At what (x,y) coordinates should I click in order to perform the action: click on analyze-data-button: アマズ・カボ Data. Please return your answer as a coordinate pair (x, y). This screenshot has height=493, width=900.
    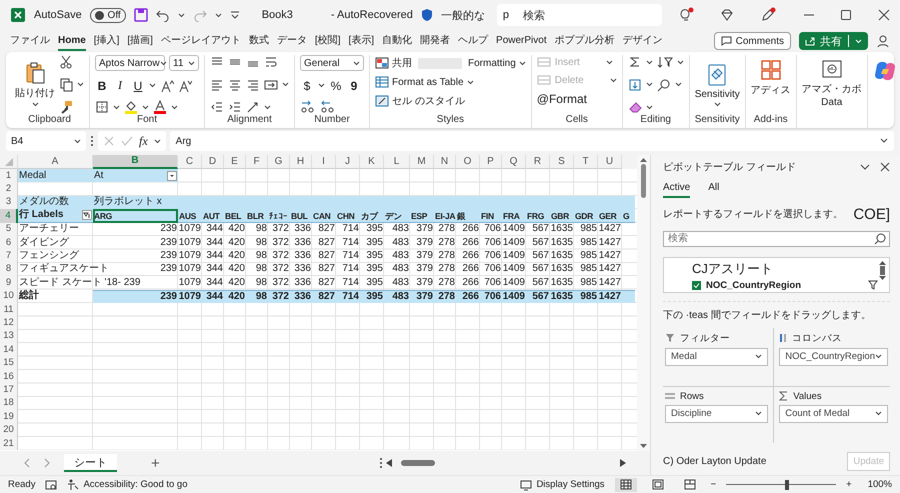
    Looking at the image, I should click on (832, 91).